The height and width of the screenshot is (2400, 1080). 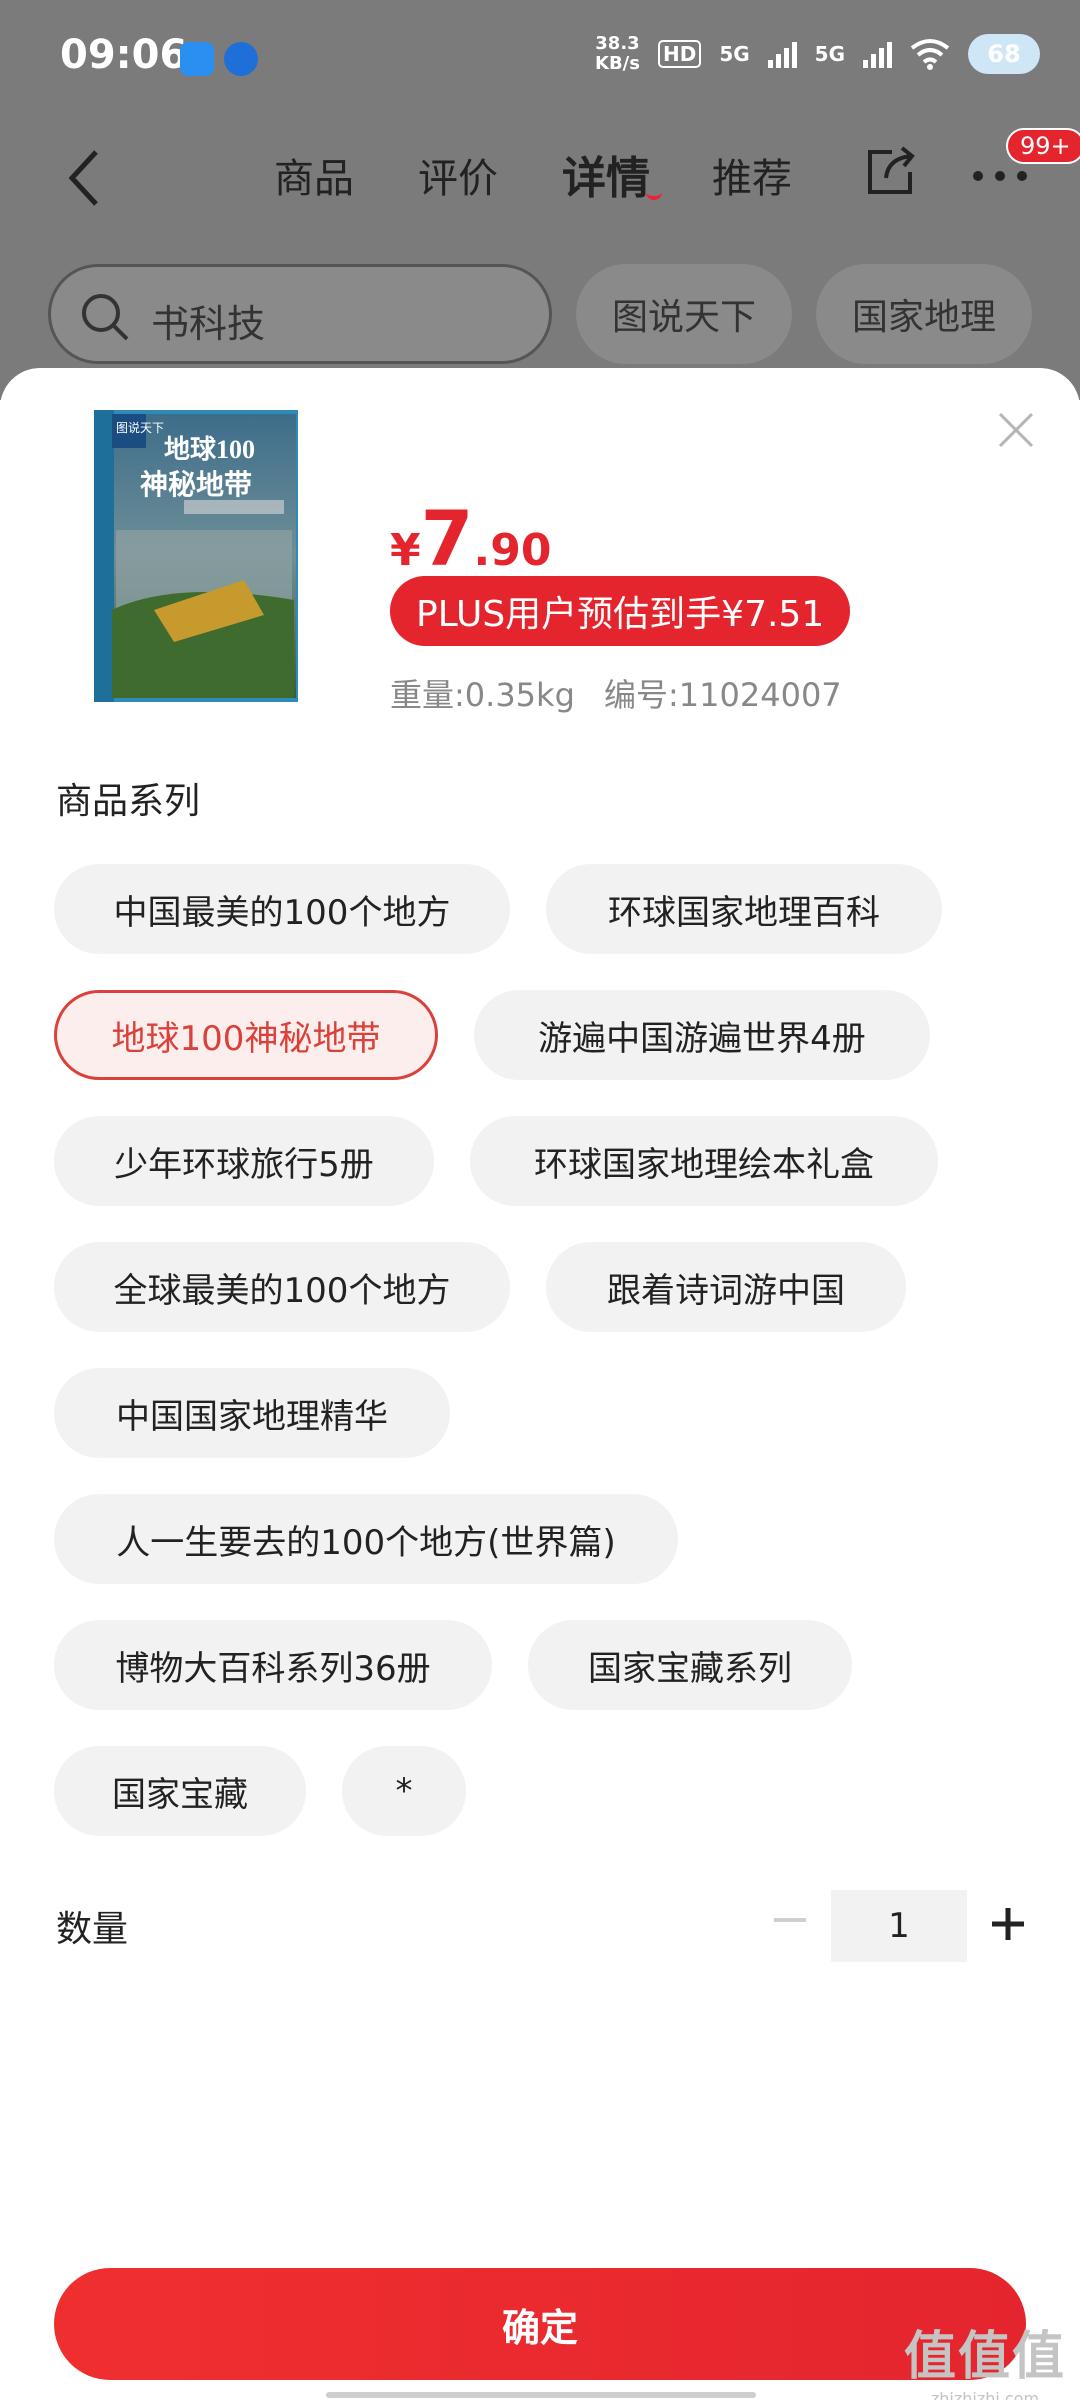 What do you see at coordinates (1008, 1924) in the screenshot?
I see `quantity-increase-button` at bounding box center [1008, 1924].